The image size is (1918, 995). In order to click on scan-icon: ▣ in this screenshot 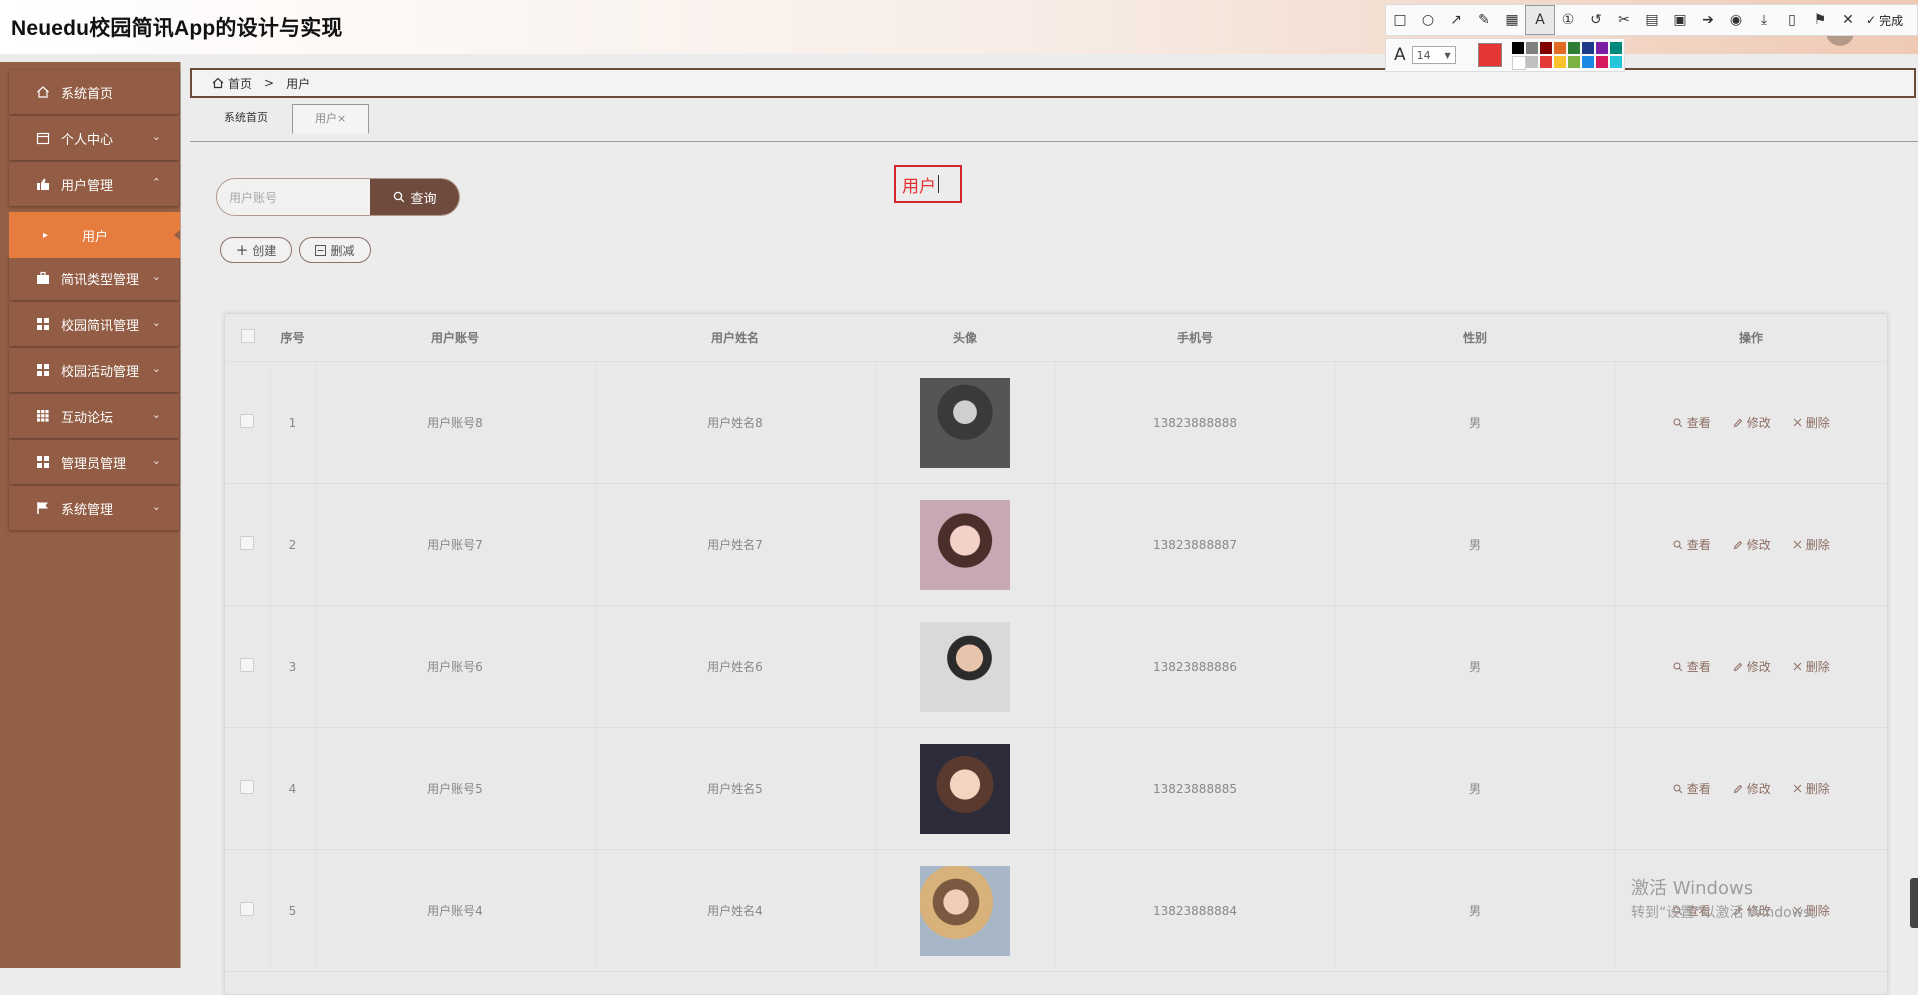, I will do `click(1680, 20)`.